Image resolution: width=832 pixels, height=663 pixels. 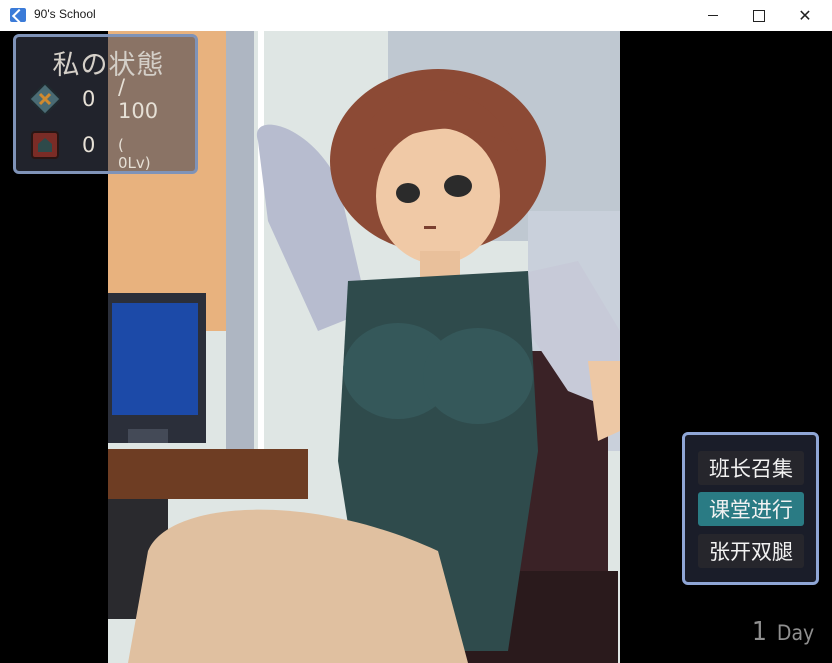 What do you see at coordinates (261, 241) in the screenshot?
I see `scene-pillar-highlight` at bounding box center [261, 241].